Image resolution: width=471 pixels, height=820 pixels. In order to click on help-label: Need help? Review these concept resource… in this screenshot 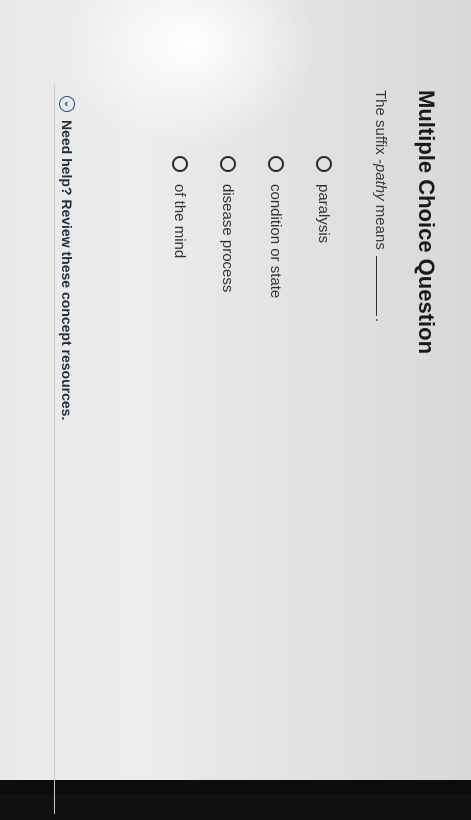, I will do `click(67, 270)`.